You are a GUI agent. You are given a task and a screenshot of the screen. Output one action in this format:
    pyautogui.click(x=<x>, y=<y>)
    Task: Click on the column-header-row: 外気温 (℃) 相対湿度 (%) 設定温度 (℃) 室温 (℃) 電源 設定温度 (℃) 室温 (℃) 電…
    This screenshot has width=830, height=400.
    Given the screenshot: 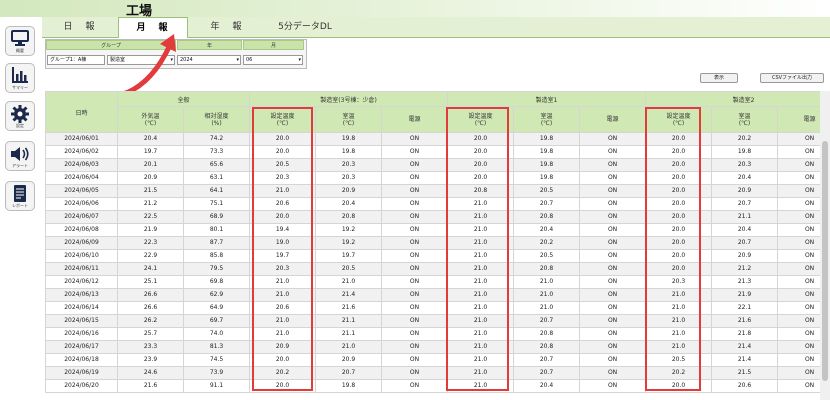 What is the action you would take?
    pyautogui.click(x=438, y=119)
    